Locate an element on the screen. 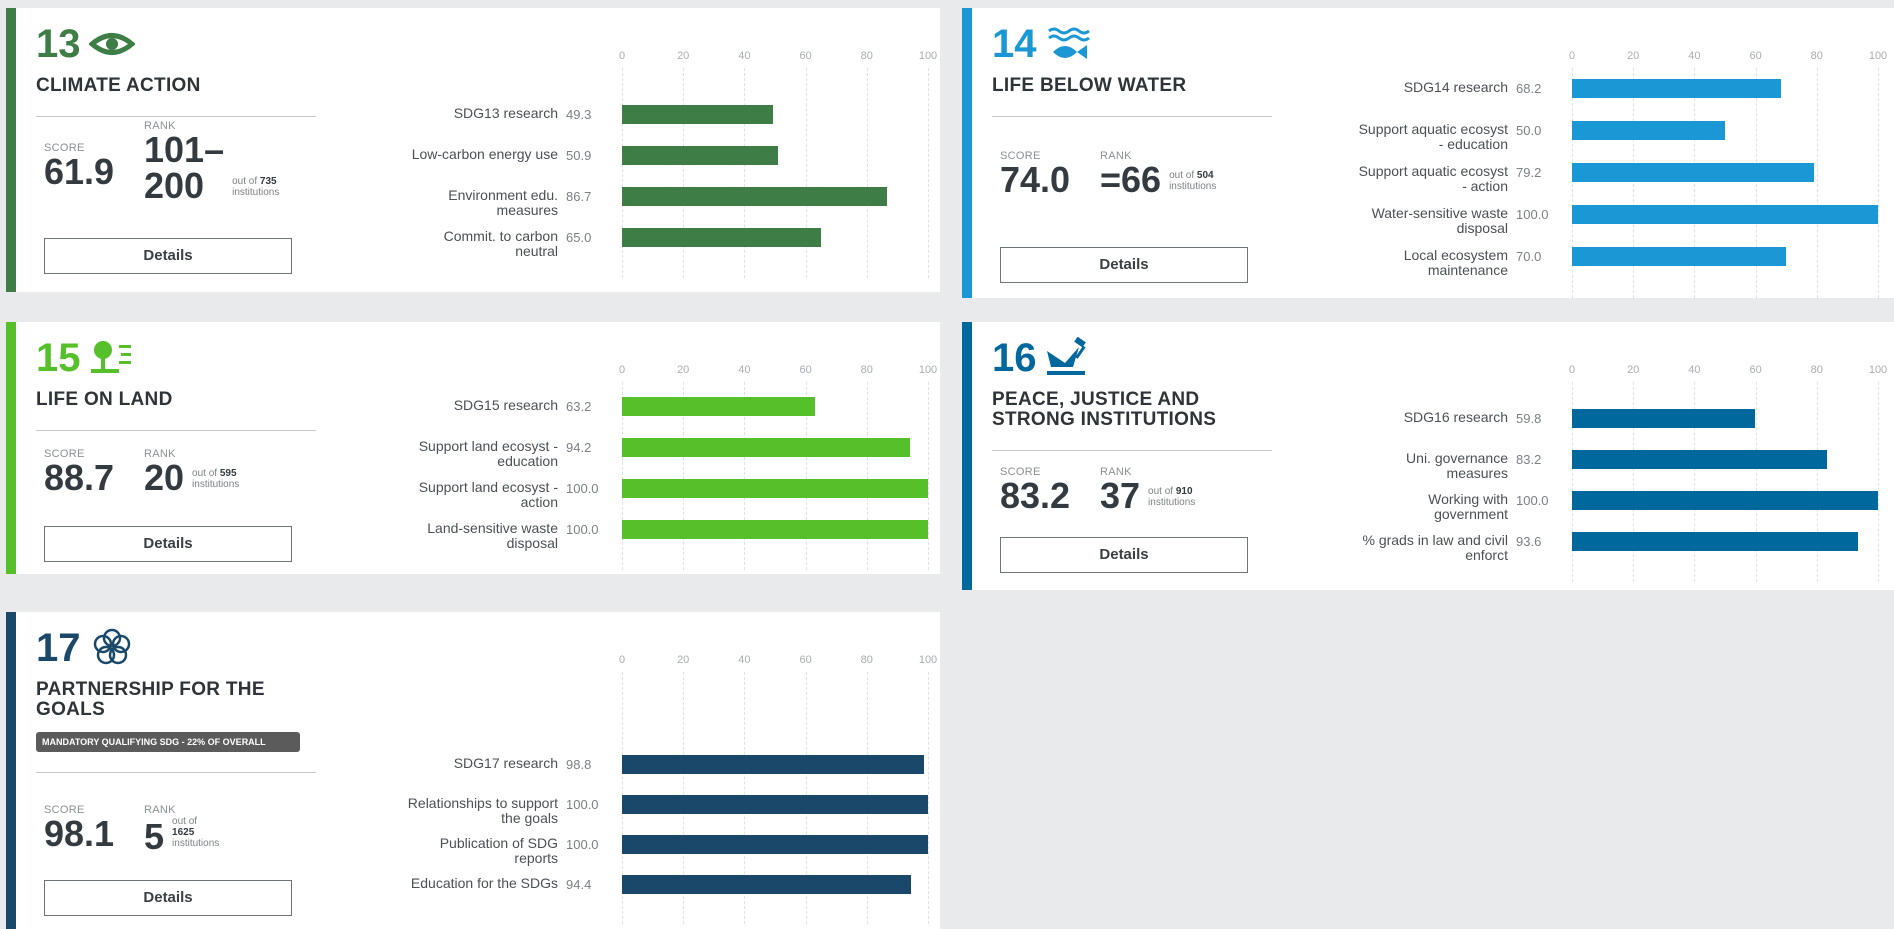 This screenshot has width=1894, height=929. score-value: 88.7 is located at coordinates (79, 477).